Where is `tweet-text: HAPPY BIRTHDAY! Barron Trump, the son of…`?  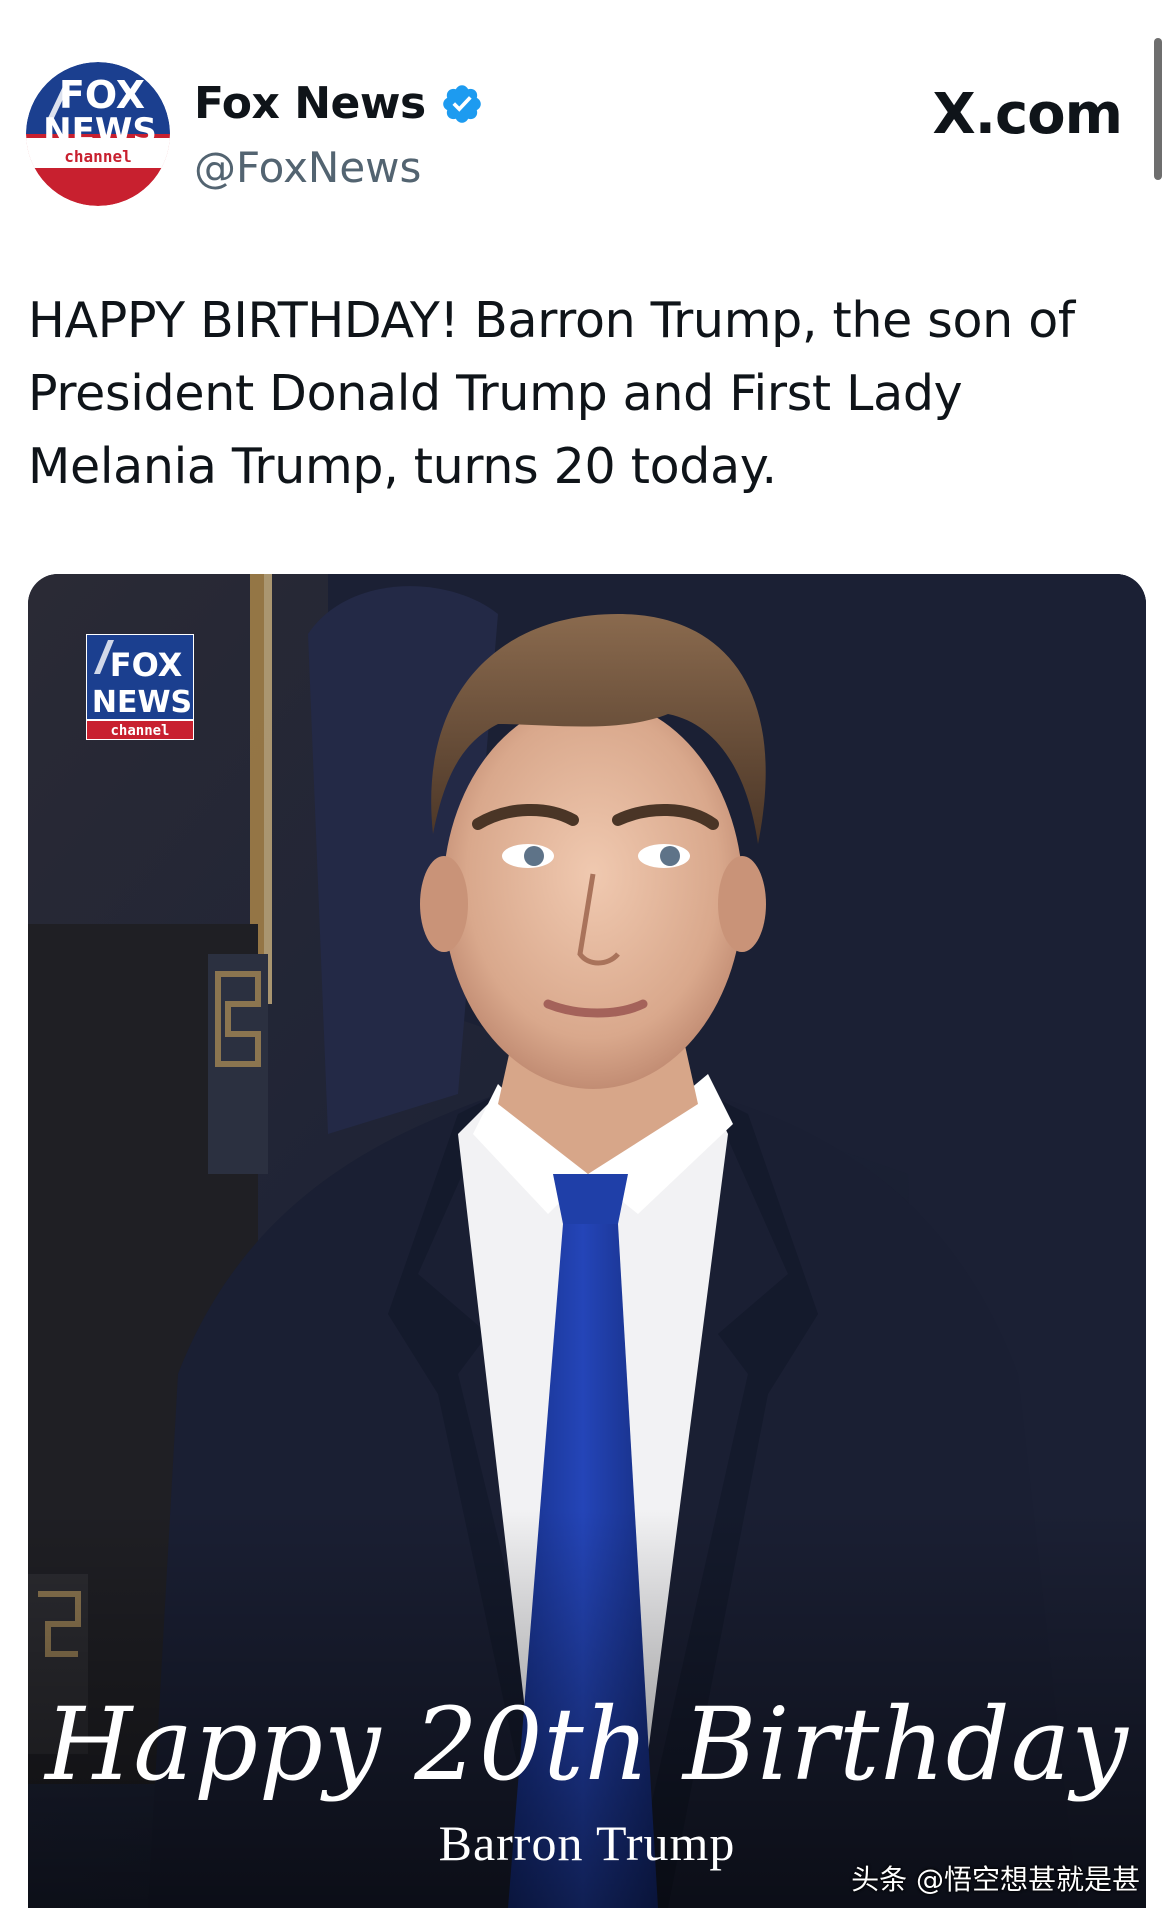
tweet-text: HAPPY BIRTHDAY! Barron Trump, the son of… is located at coordinates (551, 393).